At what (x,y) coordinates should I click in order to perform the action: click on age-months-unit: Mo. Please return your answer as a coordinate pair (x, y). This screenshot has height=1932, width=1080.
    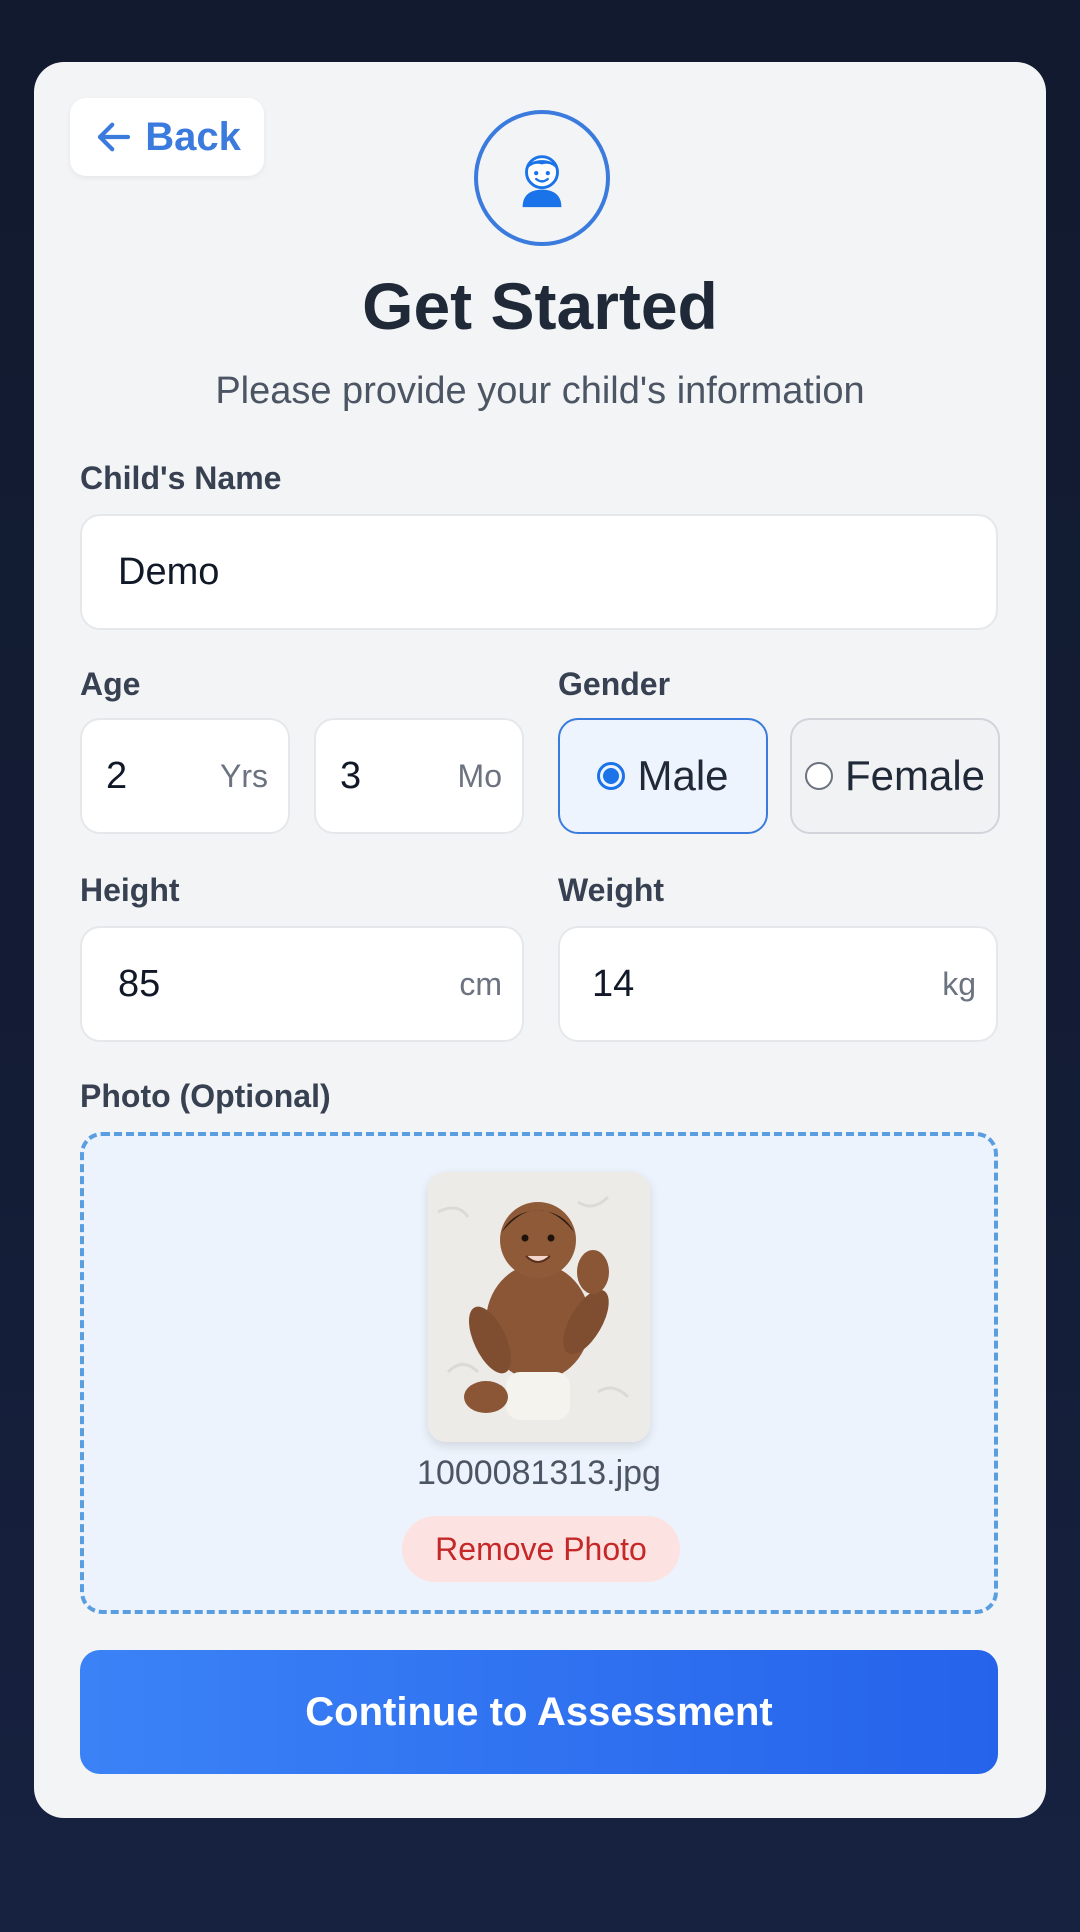
    Looking at the image, I should click on (479, 775).